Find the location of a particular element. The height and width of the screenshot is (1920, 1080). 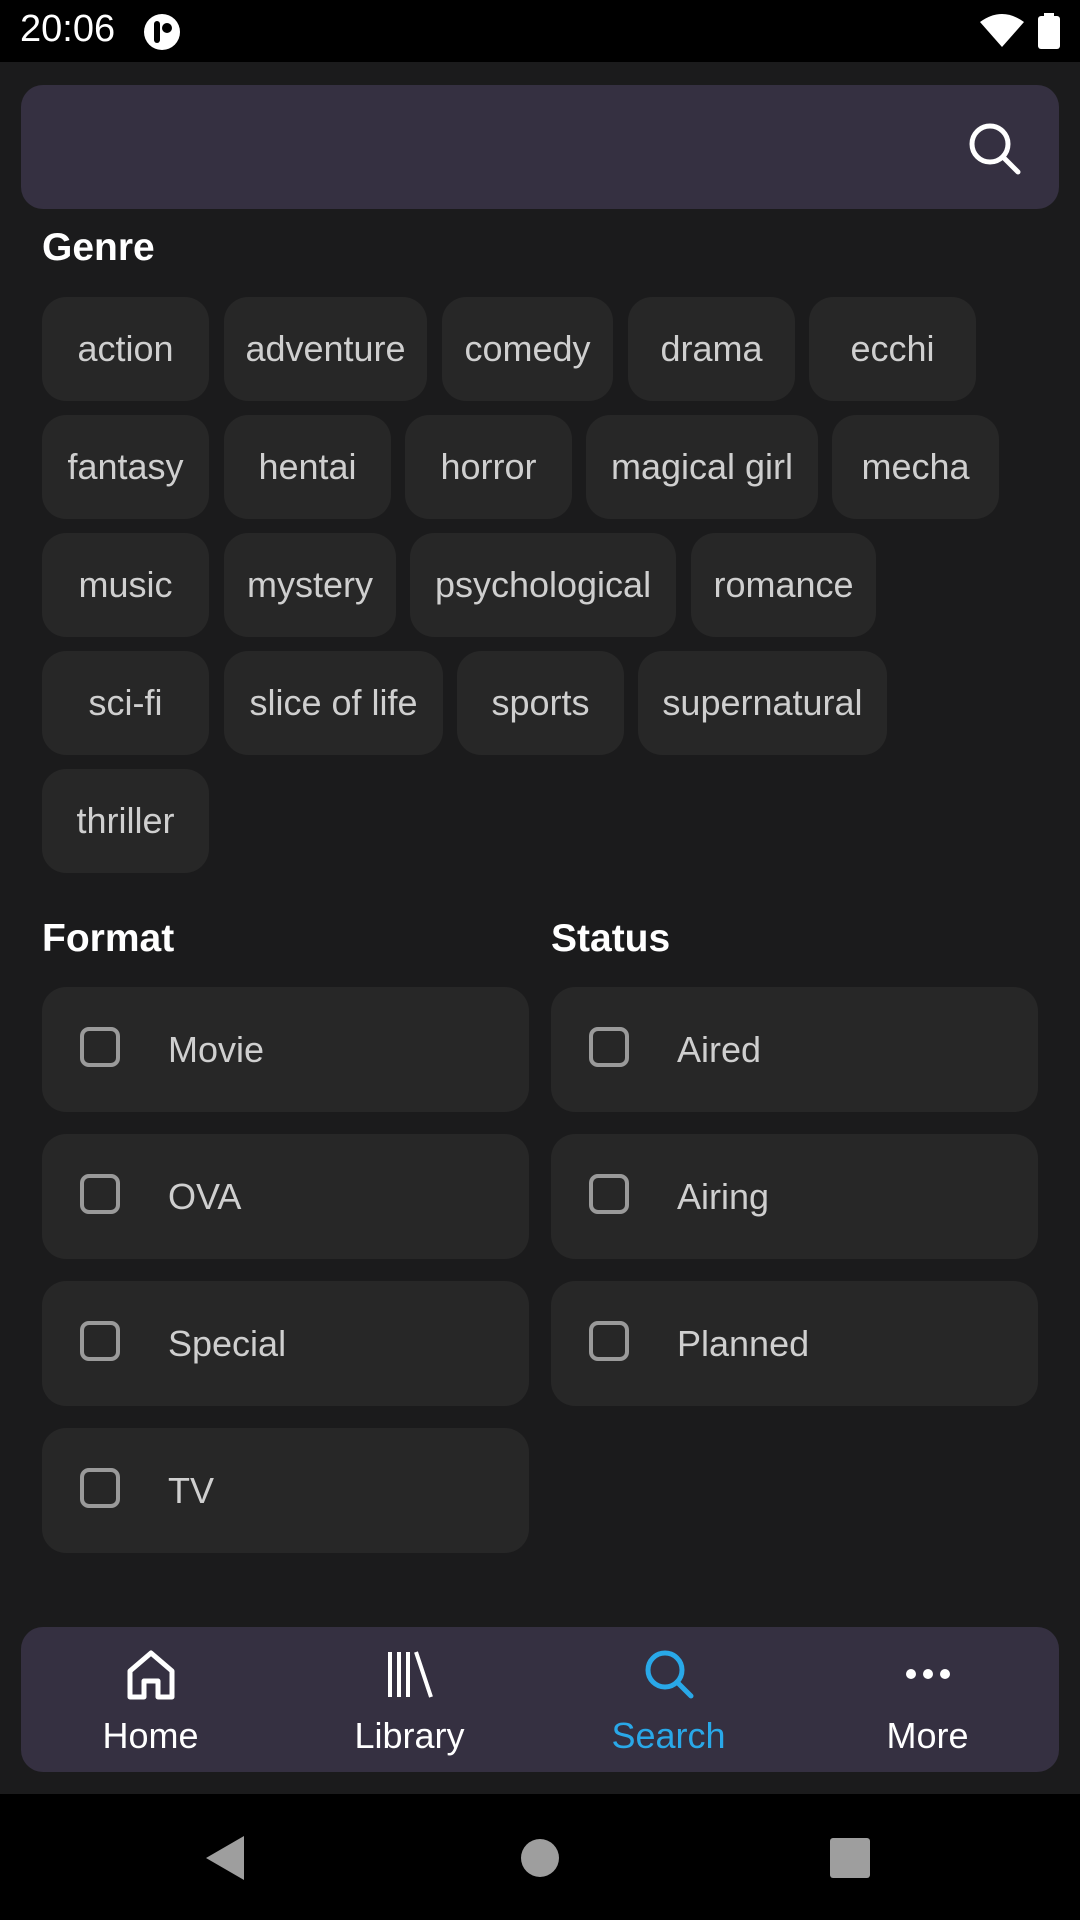

option-label: Airing is located at coordinates (723, 1196).